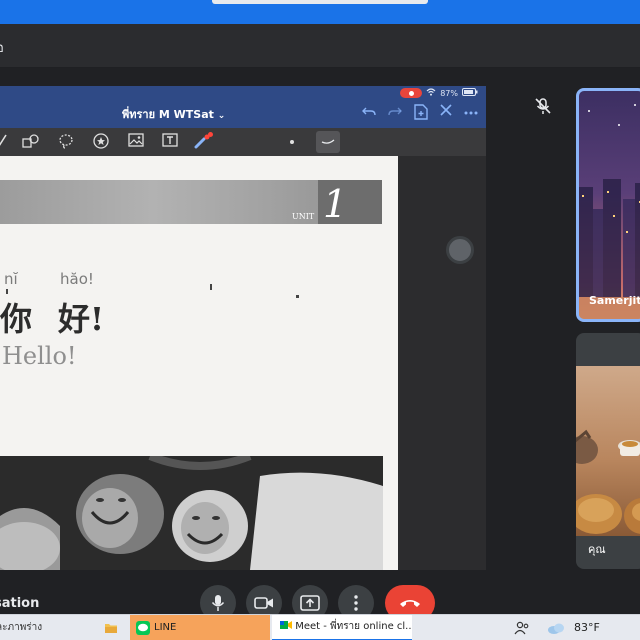 The height and width of the screenshot is (640, 640). What do you see at coordinates (48, 627) in the screenshot?
I see `taskbar-search: ละภาพร่าง` at bounding box center [48, 627].